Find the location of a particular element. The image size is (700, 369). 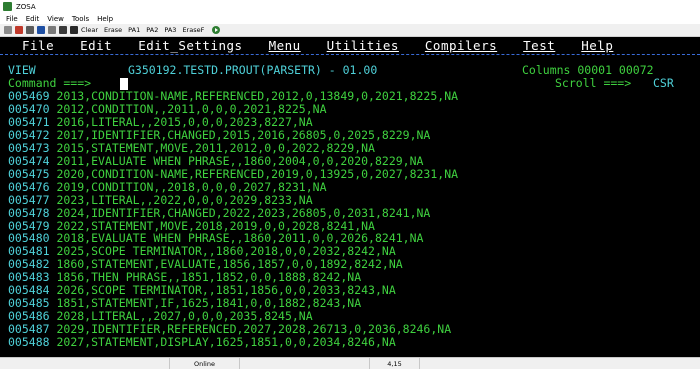

ispf-menu-menu: Menu is located at coordinates (285, 45).